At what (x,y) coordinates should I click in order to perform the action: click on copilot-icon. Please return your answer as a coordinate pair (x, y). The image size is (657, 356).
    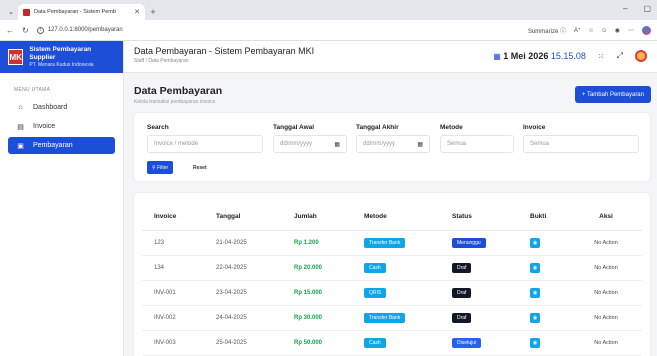
    Looking at the image, I should click on (646, 30).